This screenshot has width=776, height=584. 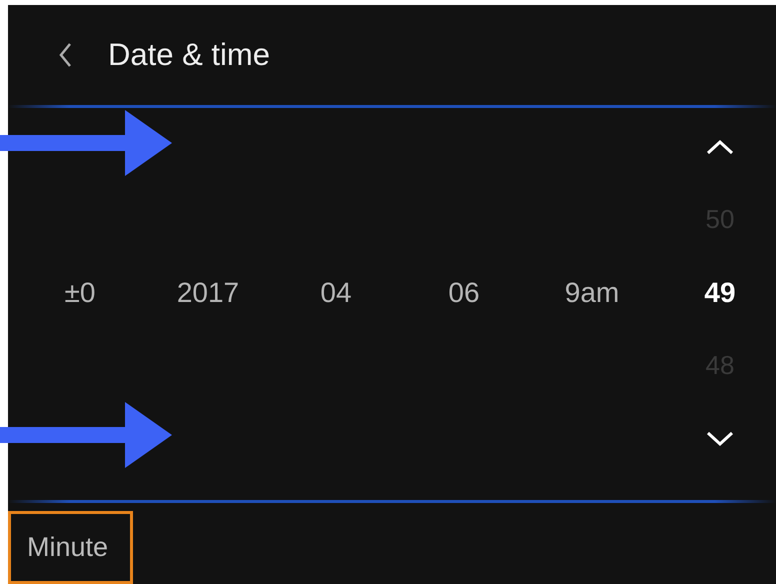 I want to click on window-title: Date & time, so click(x=189, y=55).